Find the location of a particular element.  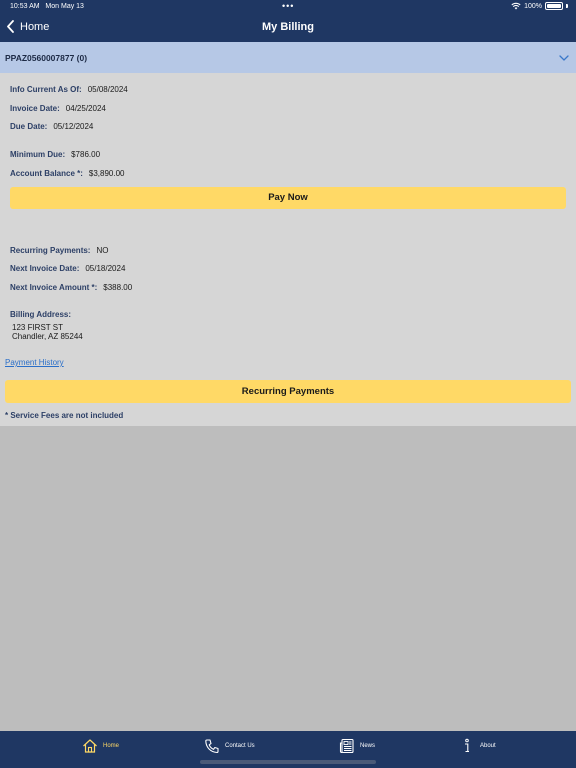

billing-address-label: Billing Address: is located at coordinates (41, 314).